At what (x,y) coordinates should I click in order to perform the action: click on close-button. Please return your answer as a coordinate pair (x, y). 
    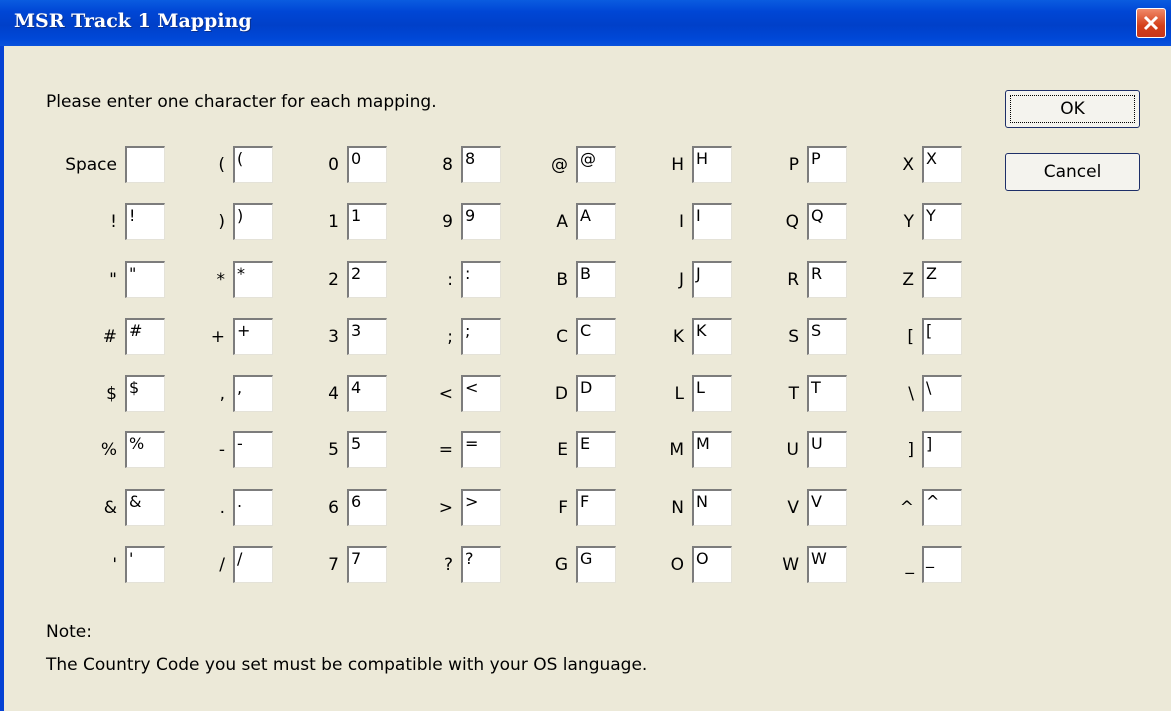
    Looking at the image, I should click on (1151, 23).